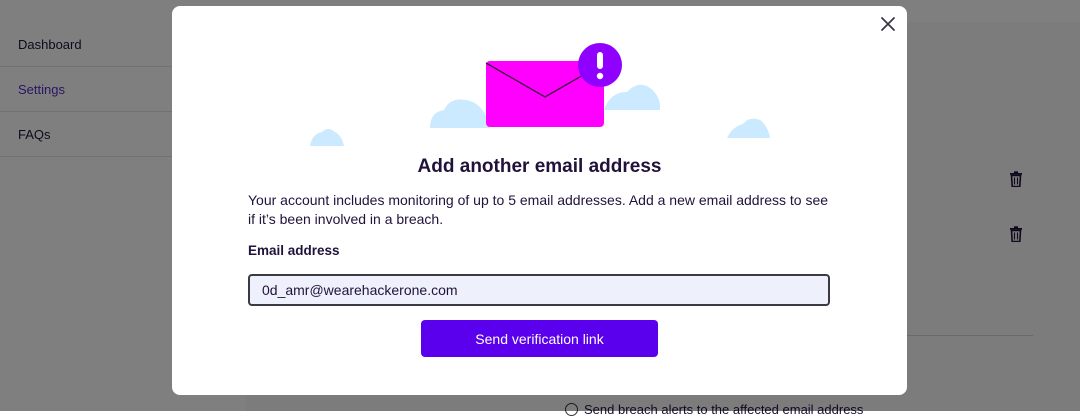  I want to click on dialog-title: Add another email address, so click(539, 166).